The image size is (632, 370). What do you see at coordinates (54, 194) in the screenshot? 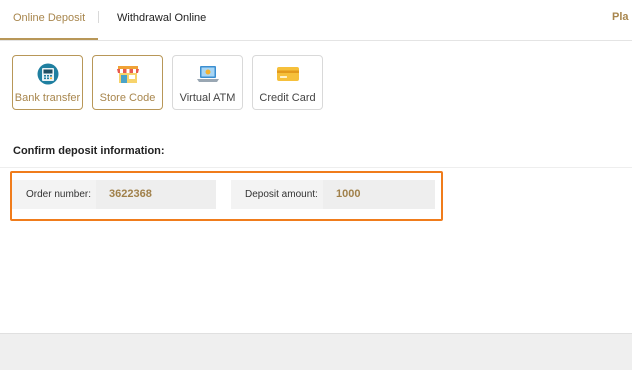
I see `order-number-label: Order number:` at bounding box center [54, 194].